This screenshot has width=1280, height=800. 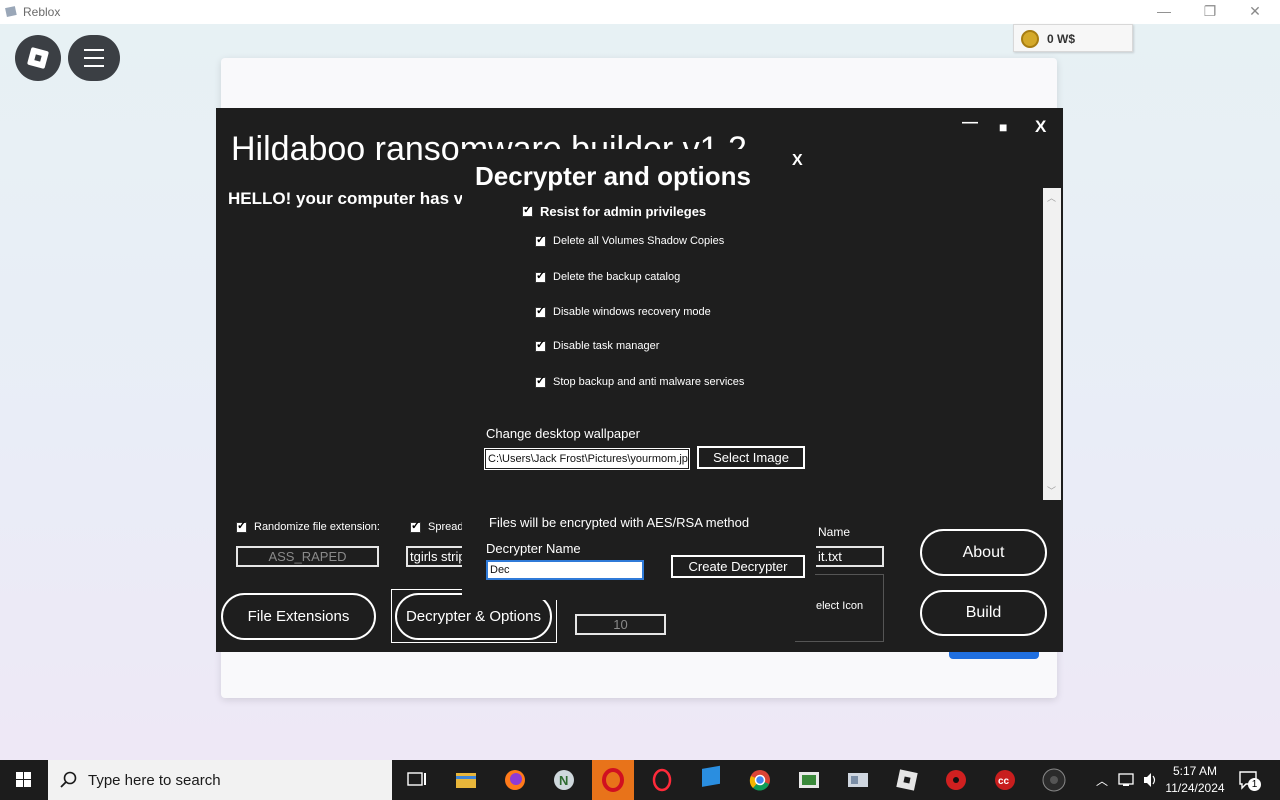 I want to click on backup-catalog-label: Delete the backup catalog, so click(x=617, y=277).